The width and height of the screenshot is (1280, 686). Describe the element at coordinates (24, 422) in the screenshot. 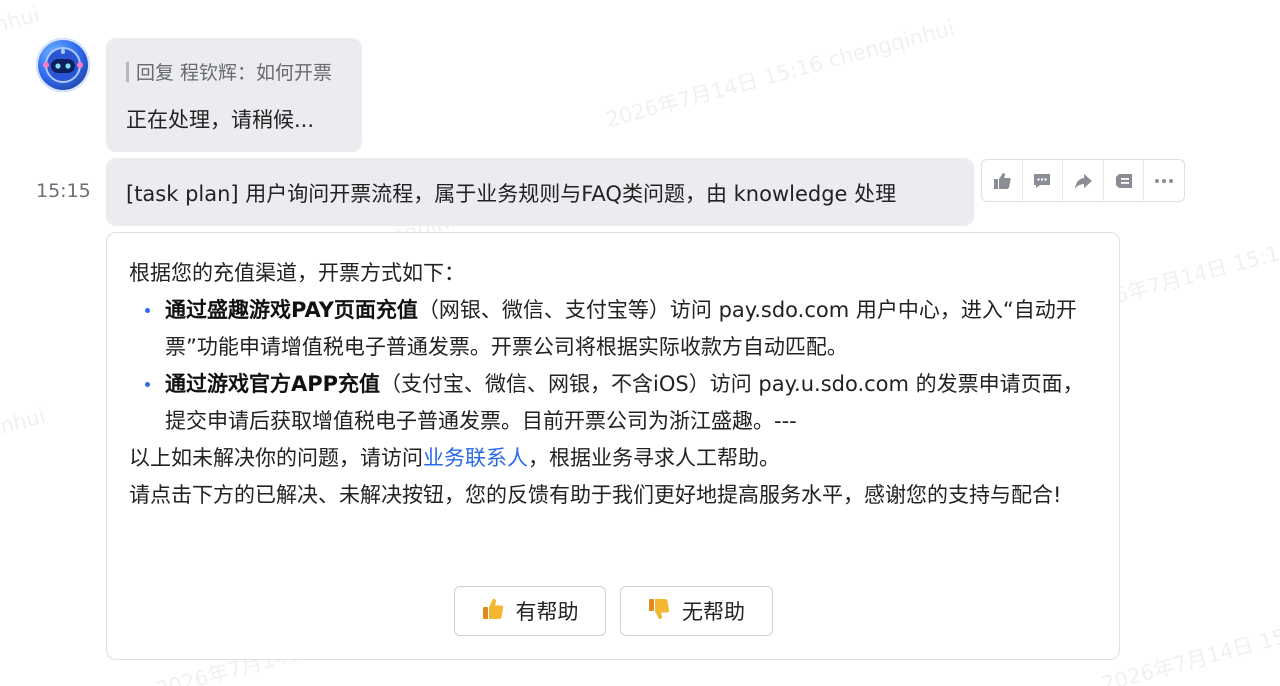

I see `watermark: inhui` at that location.